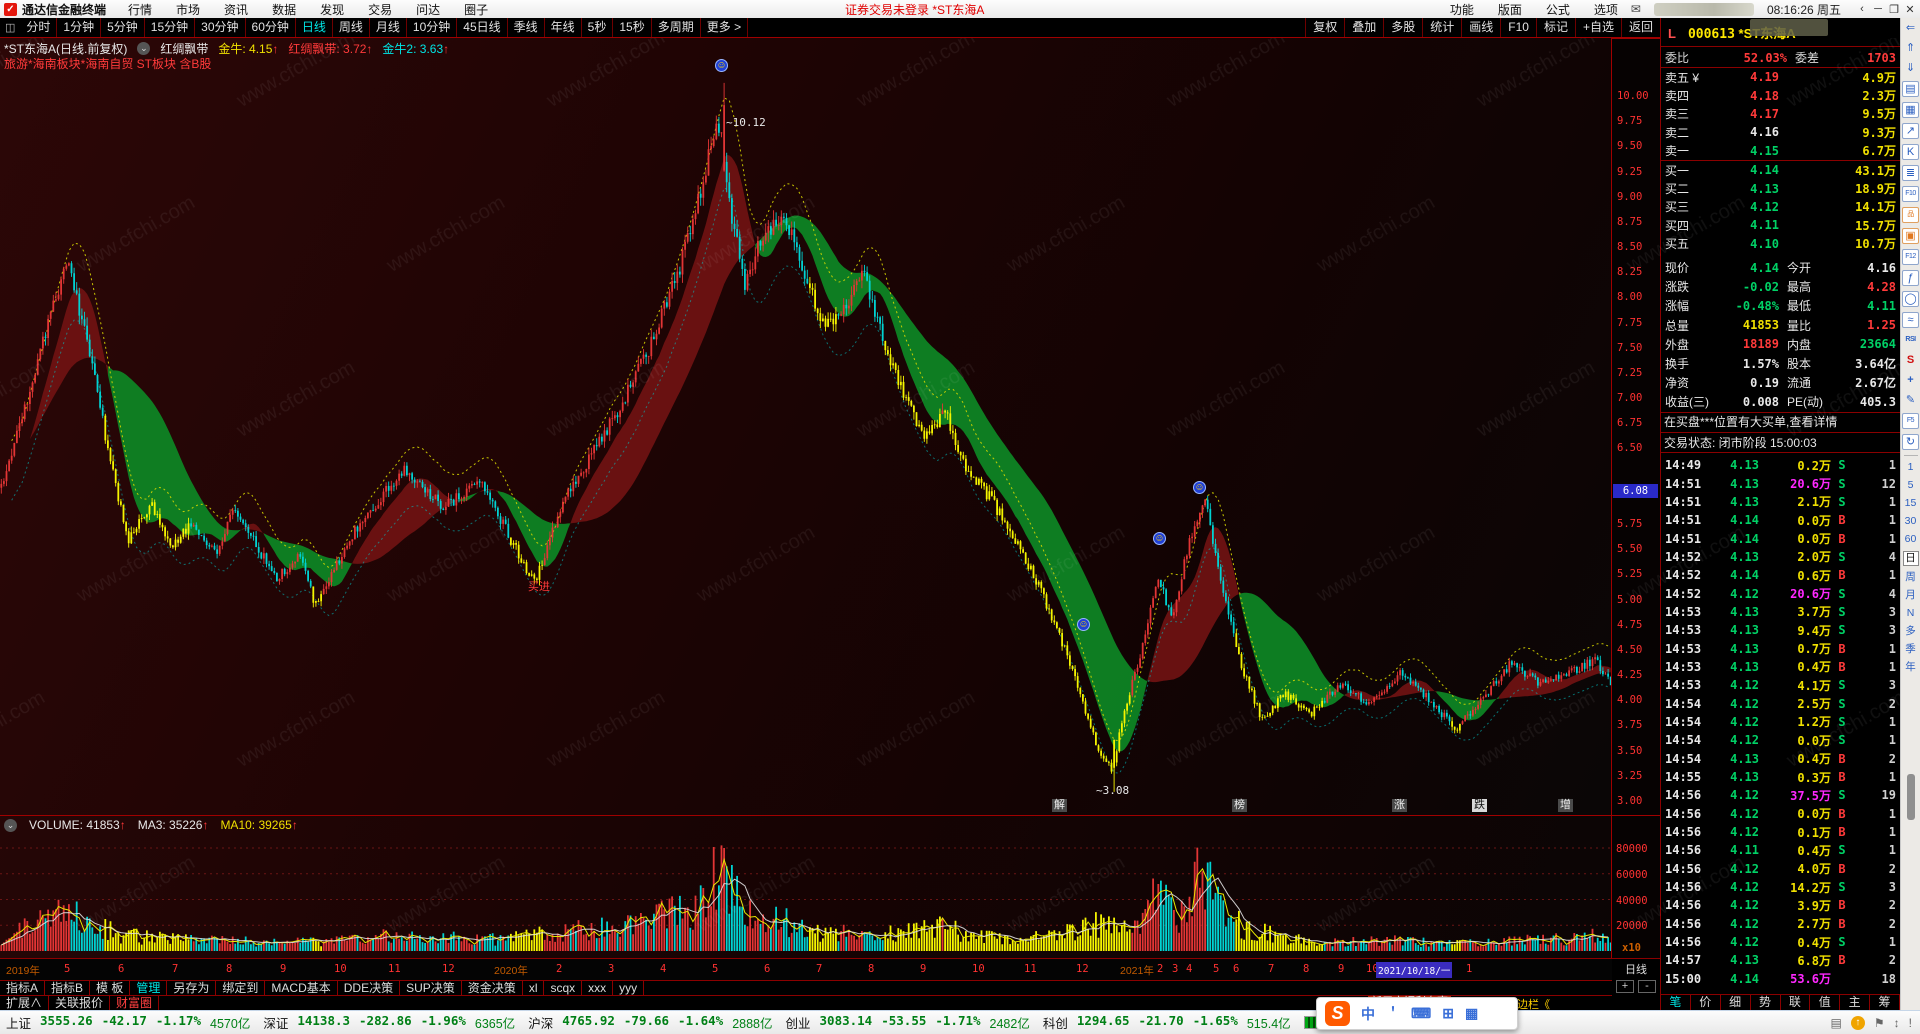 This screenshot has height=1034, width=1920. Describe the element at coordinates (1910, 400) in the screenshot. I see `pencil-icon: ✎` at that location.